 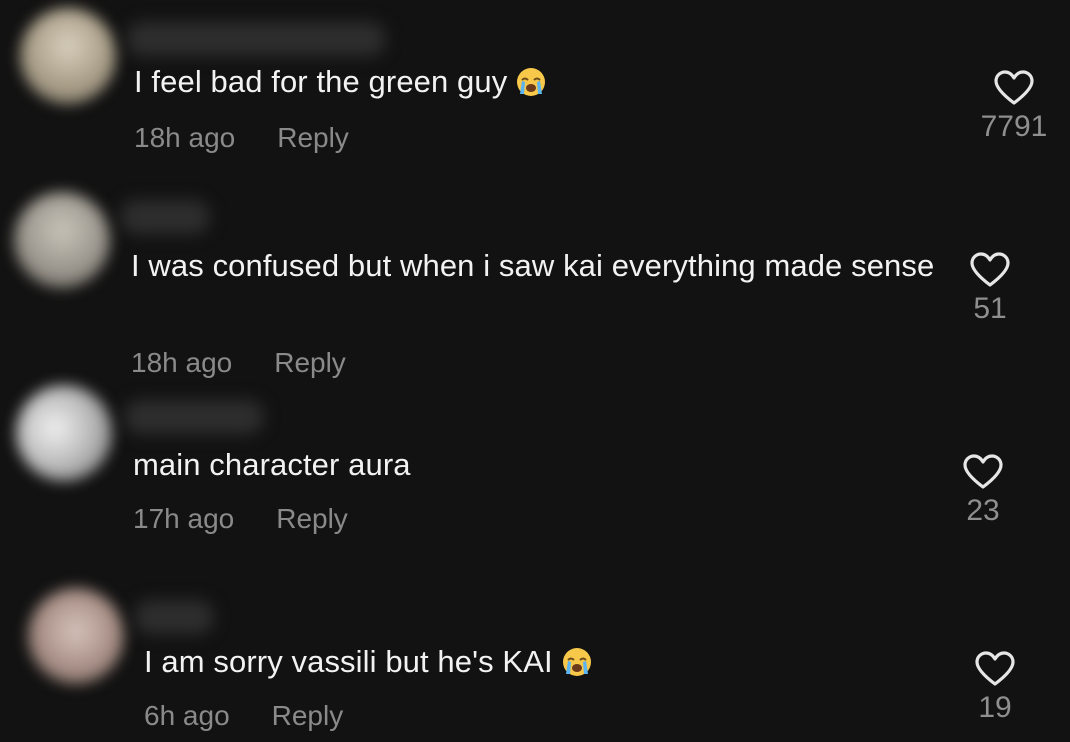 I want to click on timestamp: 6h ago, so click(x=187, y=715).